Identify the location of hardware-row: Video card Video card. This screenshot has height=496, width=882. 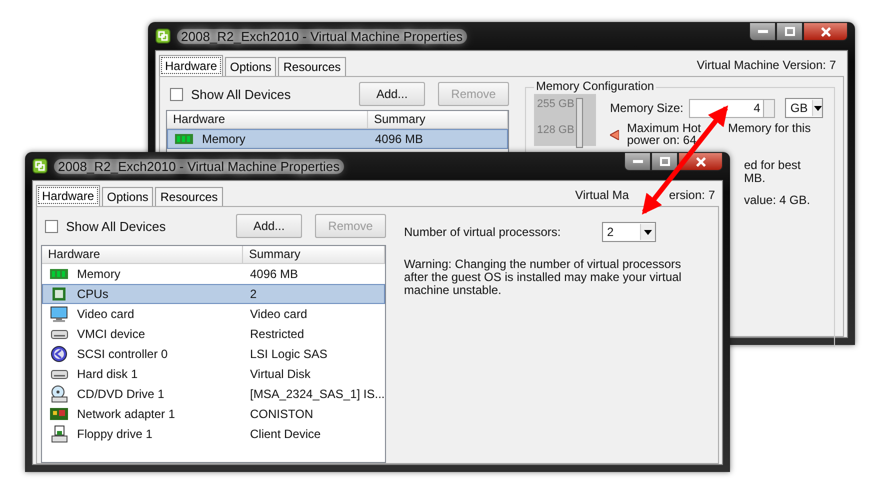
(213, 314).